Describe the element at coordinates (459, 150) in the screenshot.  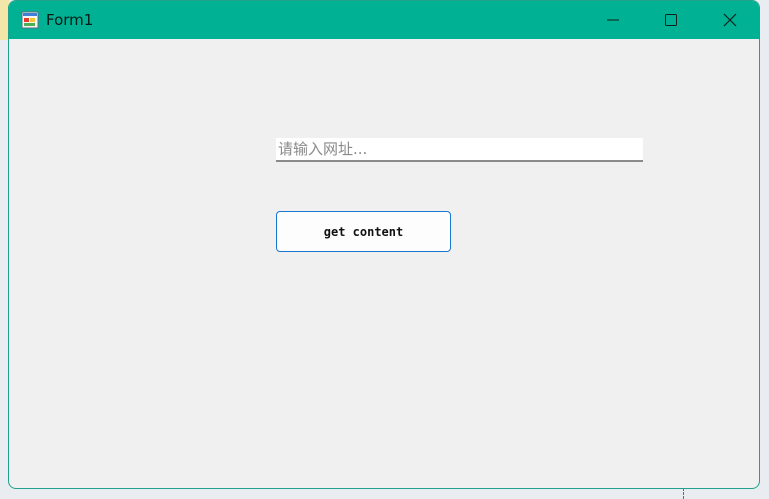
I see `url-input` at that location.